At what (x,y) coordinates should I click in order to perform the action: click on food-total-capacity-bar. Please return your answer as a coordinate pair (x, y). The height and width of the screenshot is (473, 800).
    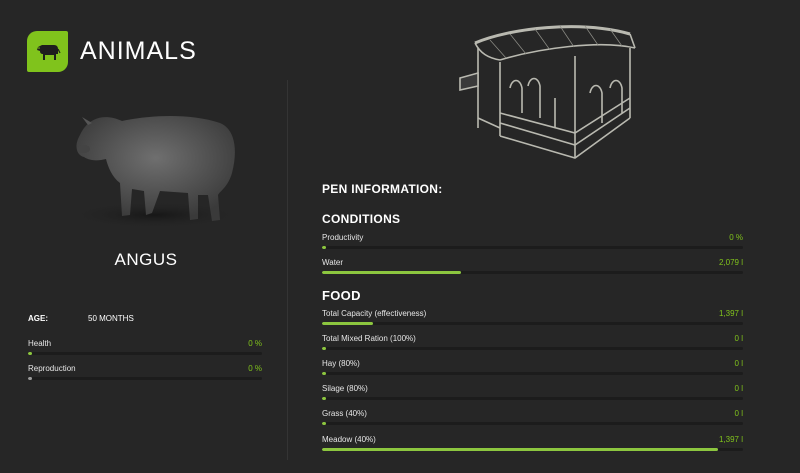
    Looking at the image, I should click on (532, 323).